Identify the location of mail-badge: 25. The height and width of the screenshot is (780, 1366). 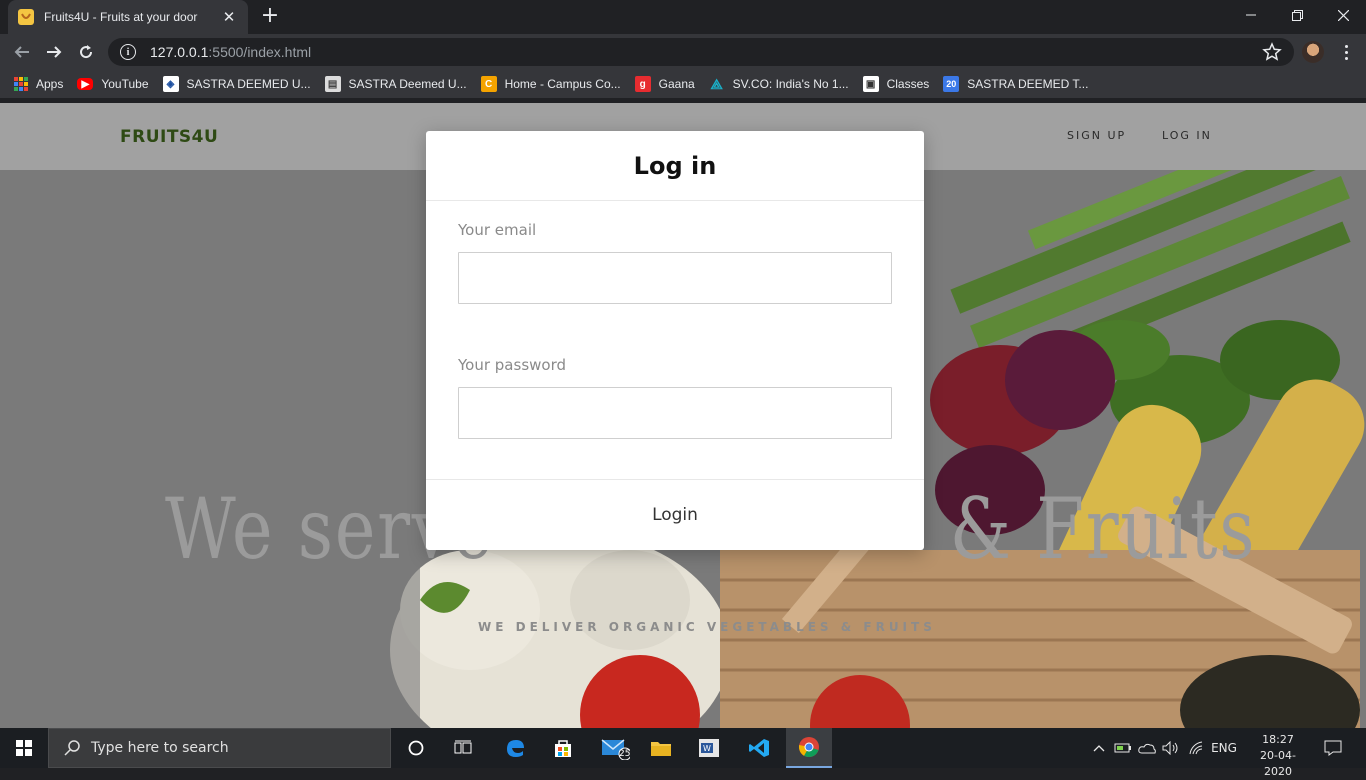
(625, 754).